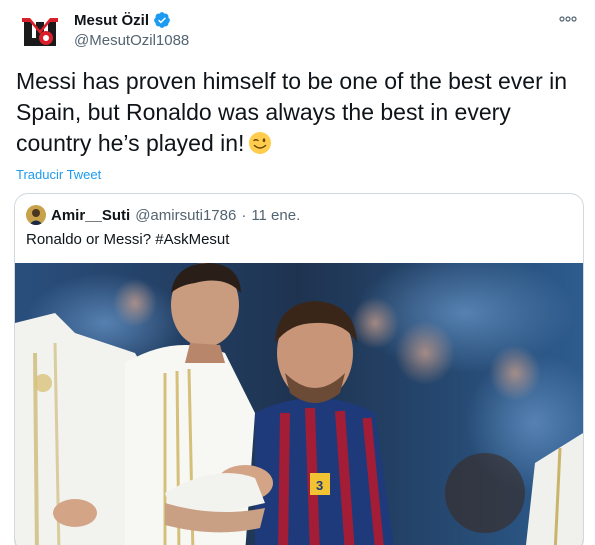  I want to click on quoted-tweet-header: Amir__Suti @amirsuti1786 · 11 ene., so click(163, 215).